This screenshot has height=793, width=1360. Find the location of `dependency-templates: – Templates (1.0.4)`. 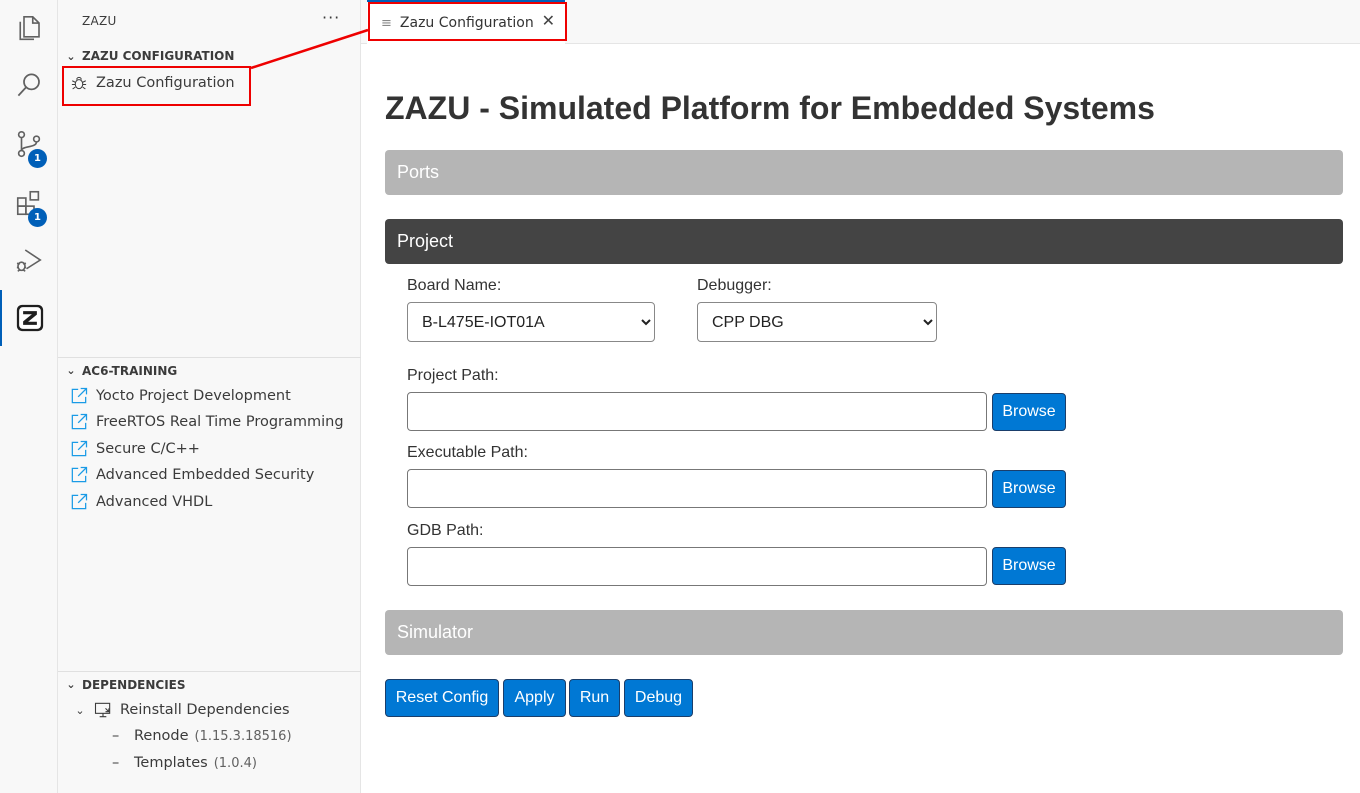

dependency-templates: – Templates (1.0.4) is located at coordinates (184, 763).